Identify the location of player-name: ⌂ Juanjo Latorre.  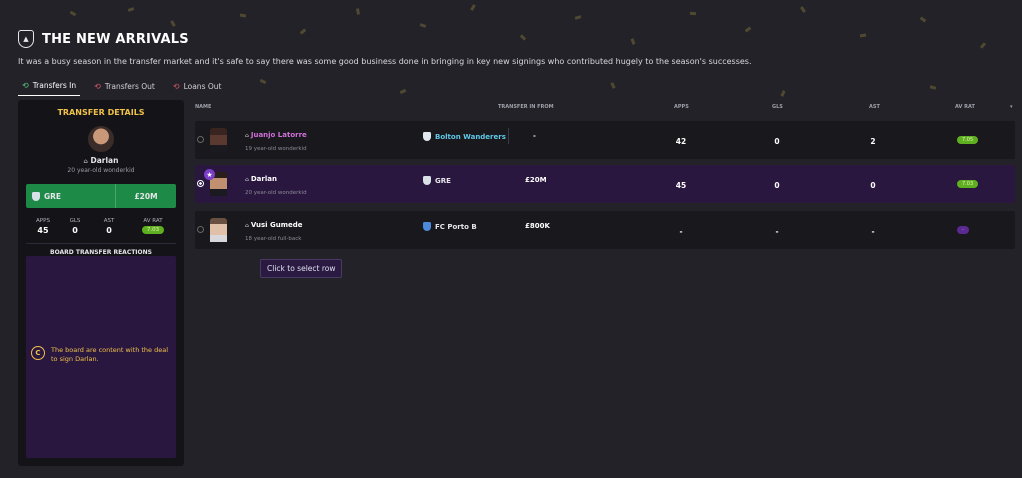
(276, 135).